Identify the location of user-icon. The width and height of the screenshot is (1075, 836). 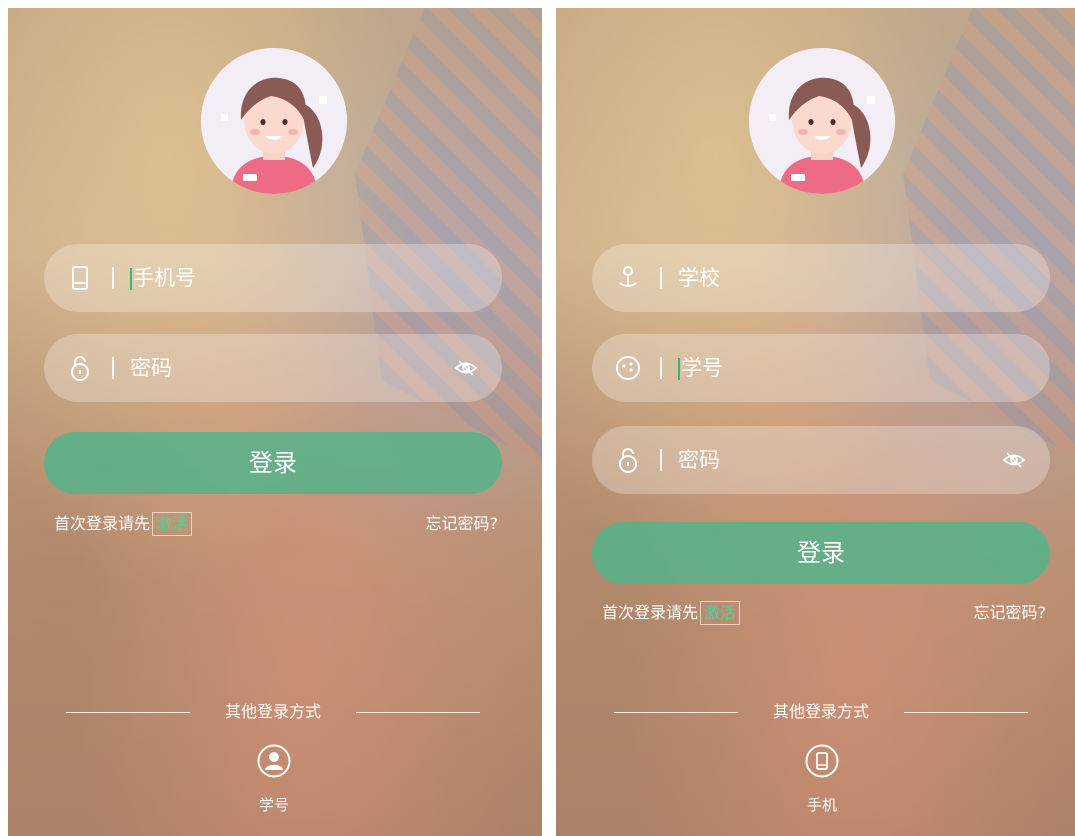
(274, 761).